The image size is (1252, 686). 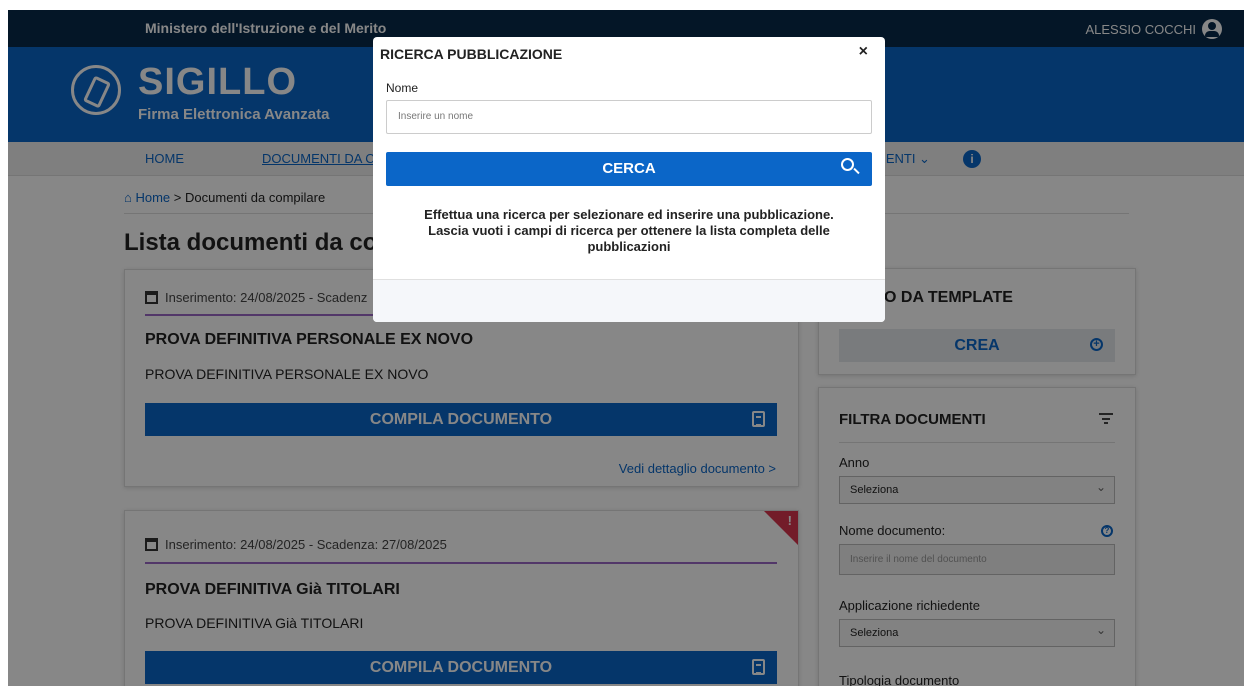 I want to click on cerca-button: CERCA, so click(x=629, y=169).